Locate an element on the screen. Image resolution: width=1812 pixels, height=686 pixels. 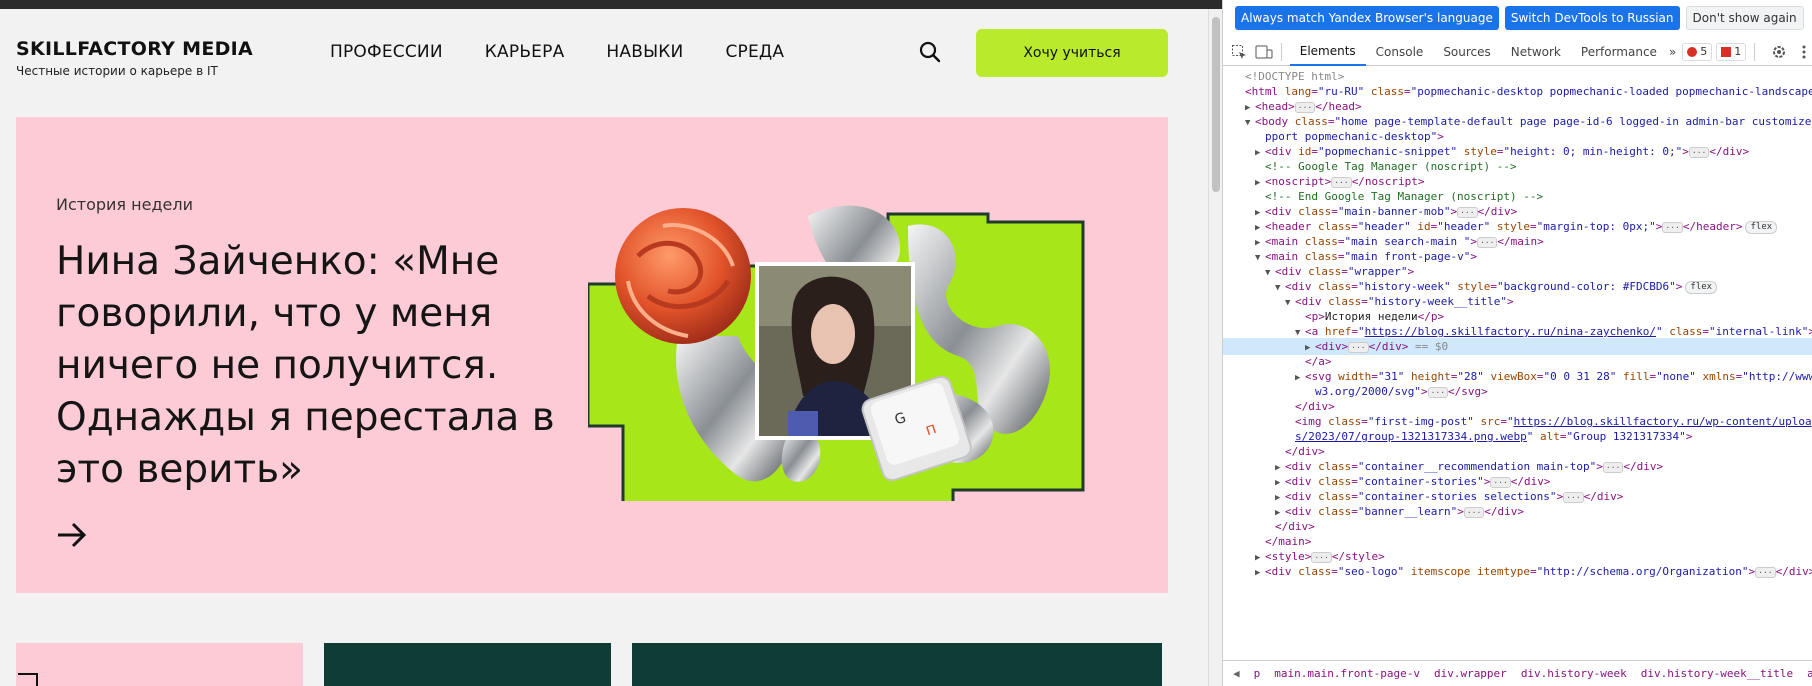
logo-title: SKILLFACTORY MEDIA is located at coordinates (135, 49).